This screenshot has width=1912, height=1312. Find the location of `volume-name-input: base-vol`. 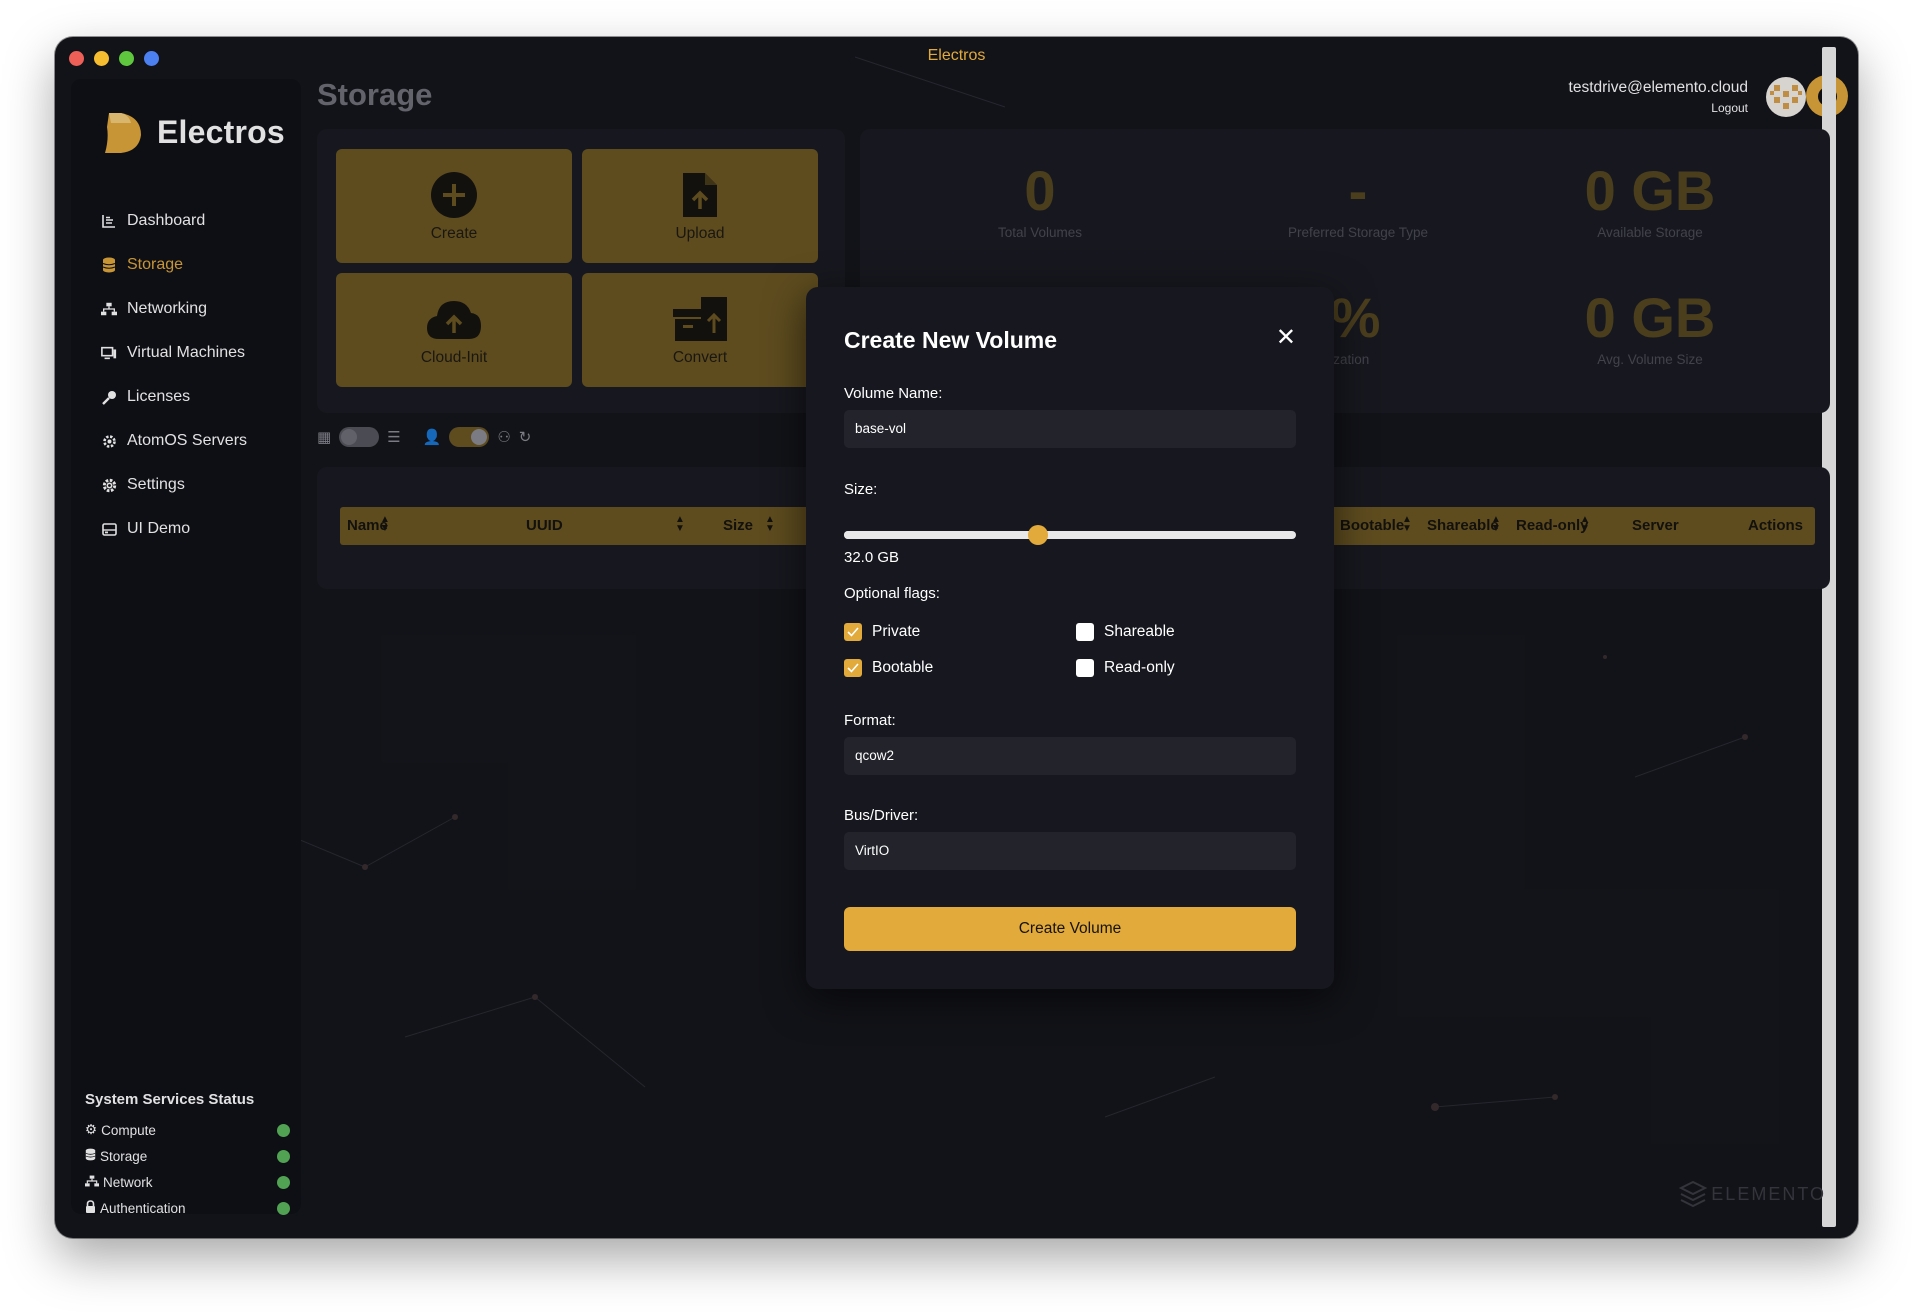

volume-name-input: base-vol is located at coordinates (1070, 429).